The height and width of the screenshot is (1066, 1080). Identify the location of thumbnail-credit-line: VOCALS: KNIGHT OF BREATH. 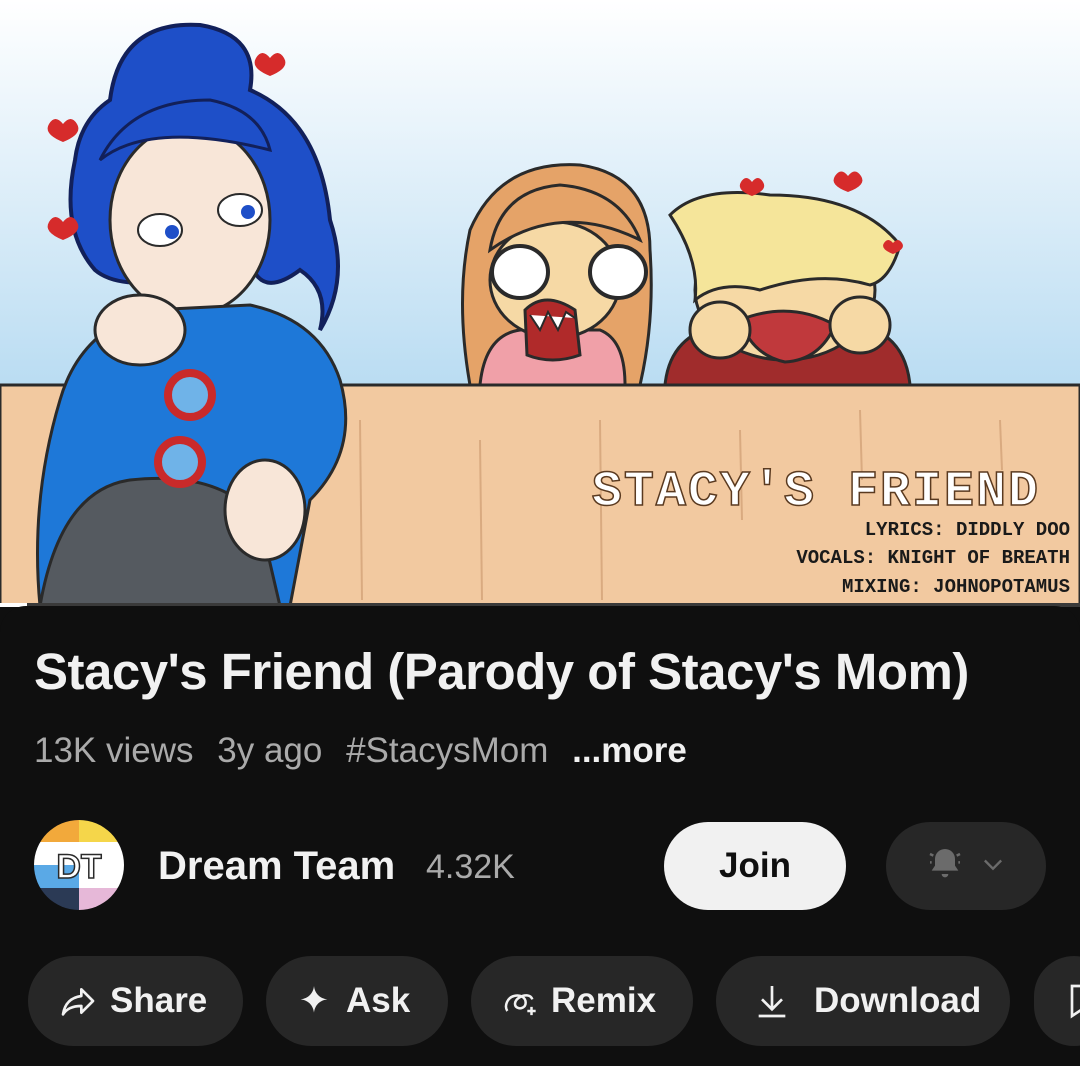
(933, 558).